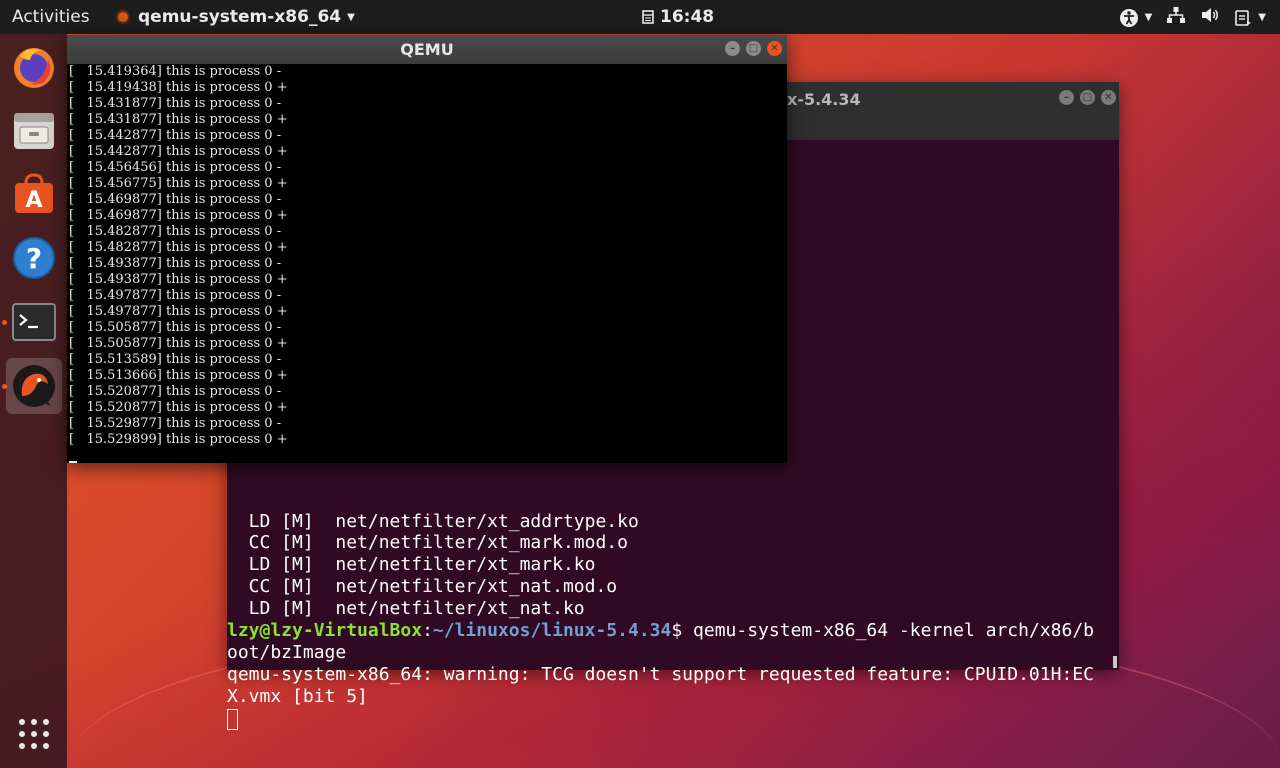 The height and width of the screenshot is (768, 1280). I want to click on console-line: [ 15.431877] this is process 0 +, so click(178, 119).